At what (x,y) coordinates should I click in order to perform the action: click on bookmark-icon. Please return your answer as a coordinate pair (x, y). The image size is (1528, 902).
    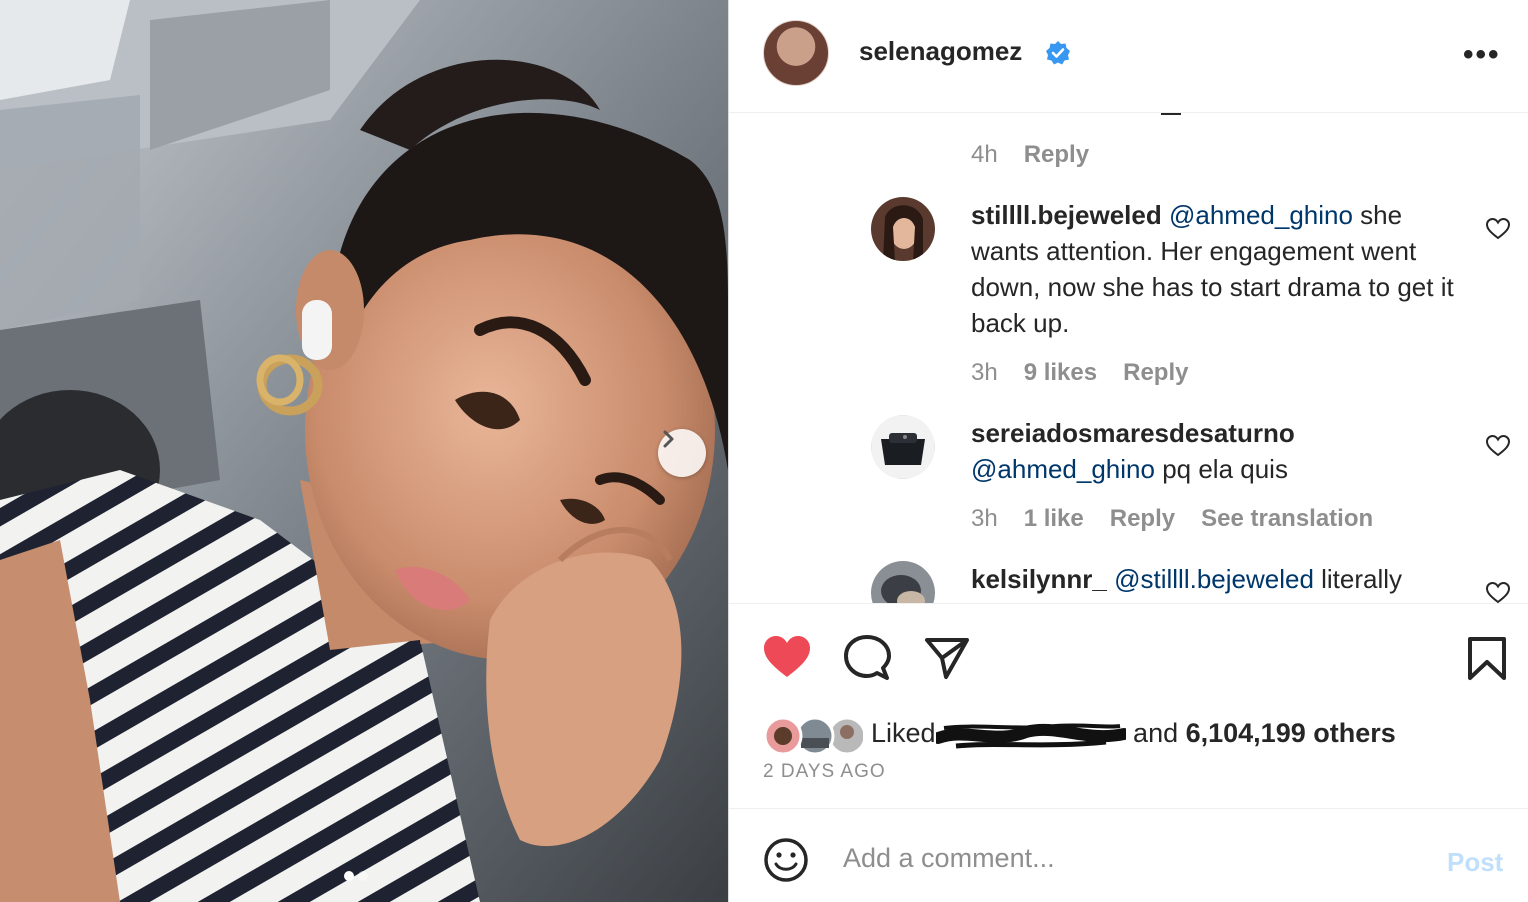
    Looking at the image, I should click on (1487, 659).